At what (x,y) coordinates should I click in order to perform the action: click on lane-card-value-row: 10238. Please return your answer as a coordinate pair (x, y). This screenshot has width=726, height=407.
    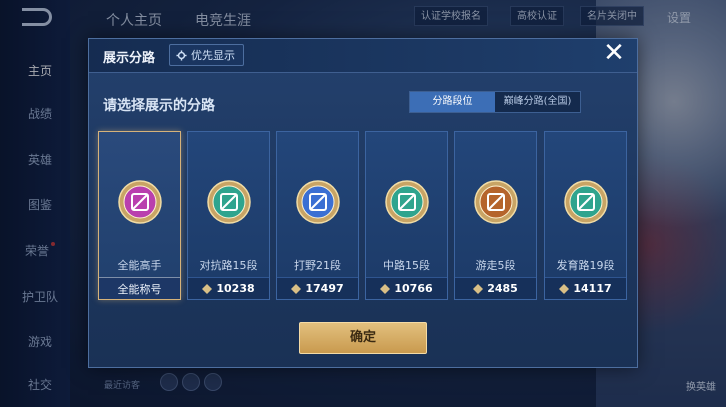
    Looking at the image, I should click on (228, 288).